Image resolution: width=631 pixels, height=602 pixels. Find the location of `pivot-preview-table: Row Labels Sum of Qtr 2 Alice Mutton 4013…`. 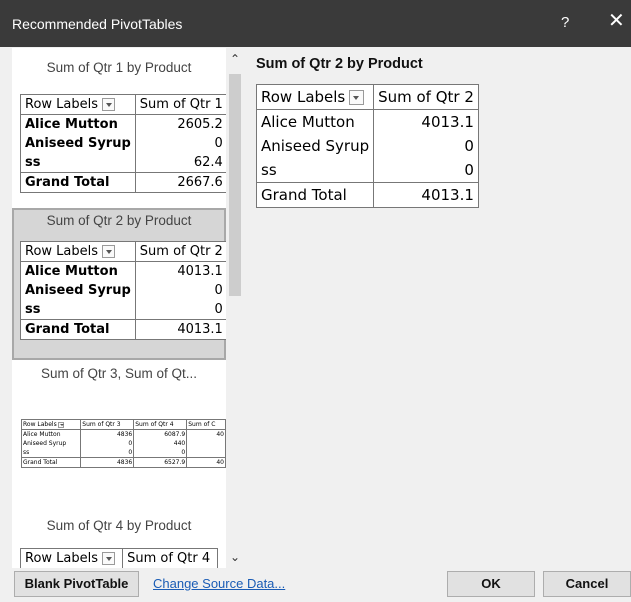

pivot-preview-table: Row Labels Sum of Qtr 2 Alice Mutton 4013… is located at coordinates (367, 146).